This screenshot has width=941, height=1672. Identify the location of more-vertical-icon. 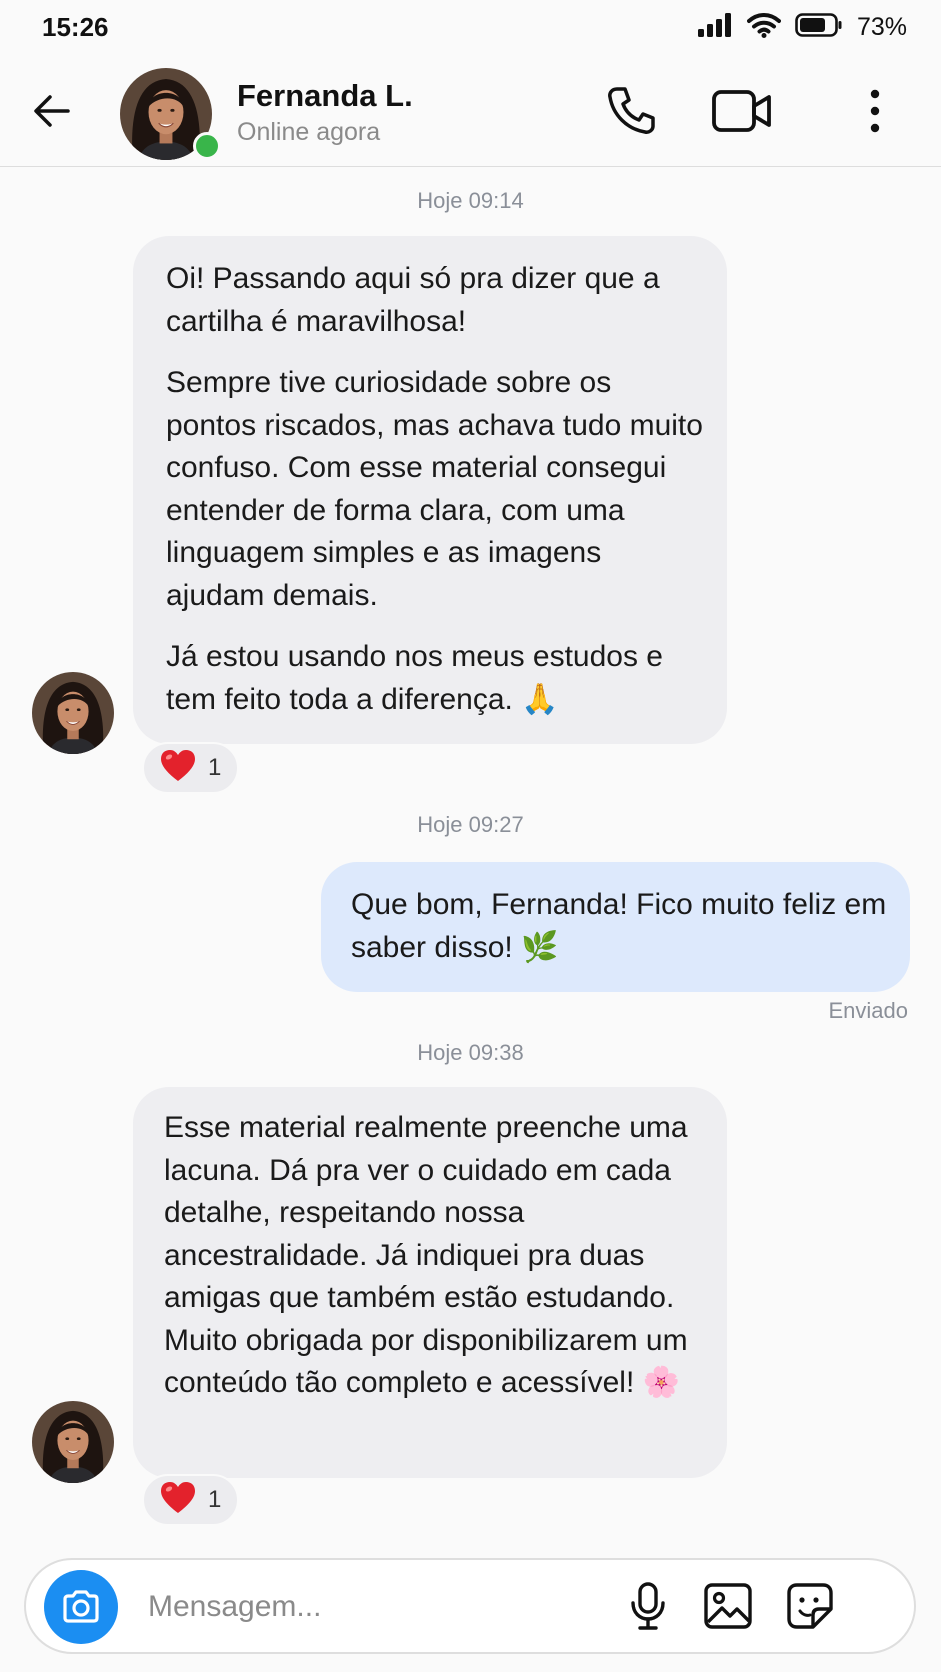
(875, 111).